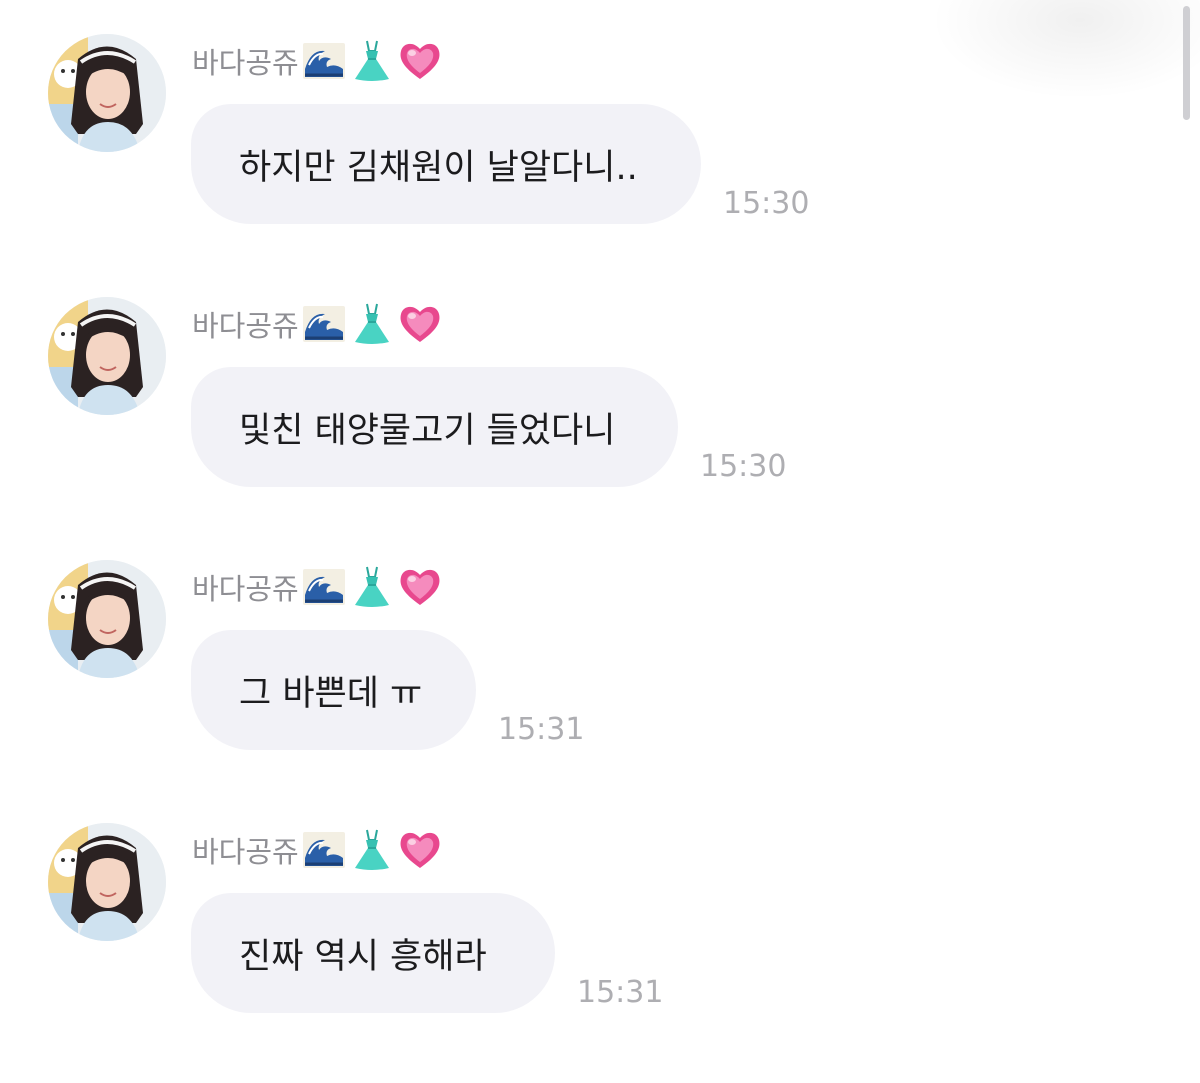  I want to click on message-bubble: 그 바쁜데 ㅠ, so click(333, 690).